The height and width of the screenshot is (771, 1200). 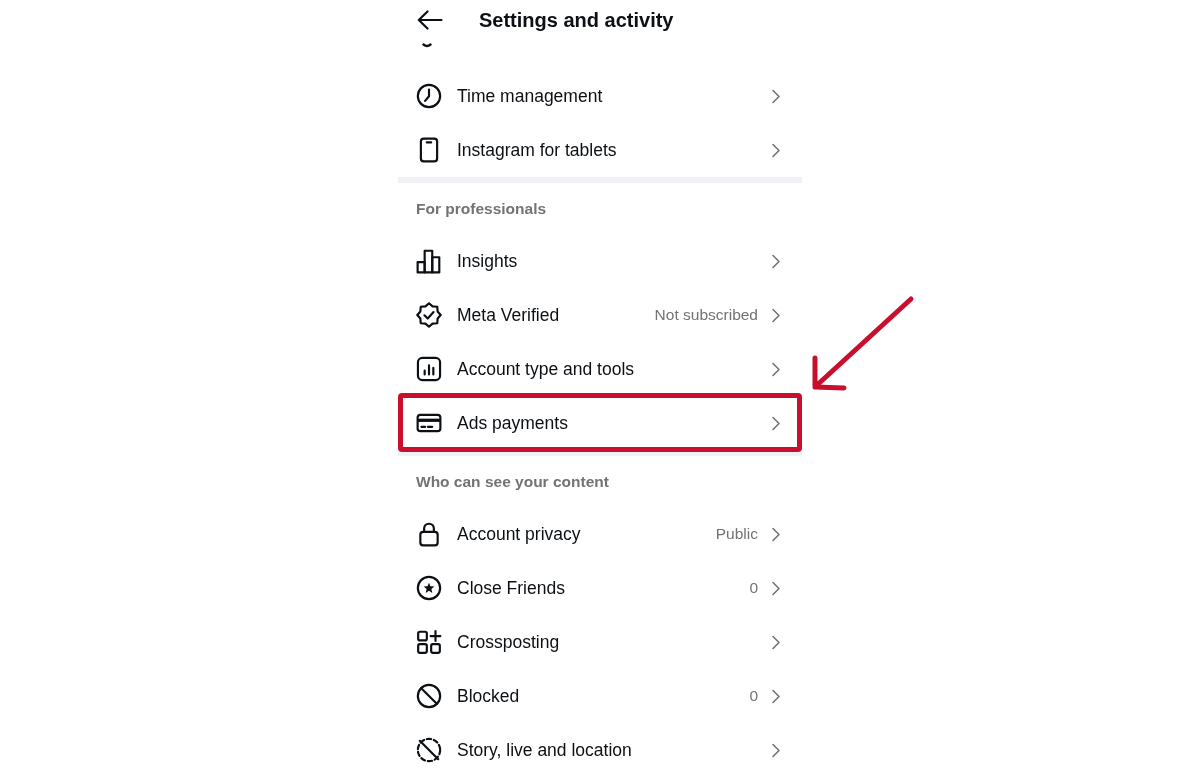 I want to click on back-button, so click(x=430, y=20).